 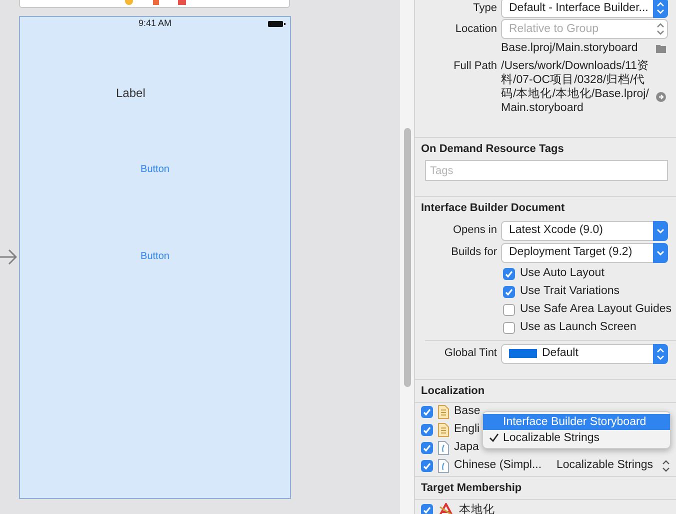 What do you see at coordinates (407, 257) in the screenshot?
I see `scrollbar-thumb` at bounding box center [407, 257].